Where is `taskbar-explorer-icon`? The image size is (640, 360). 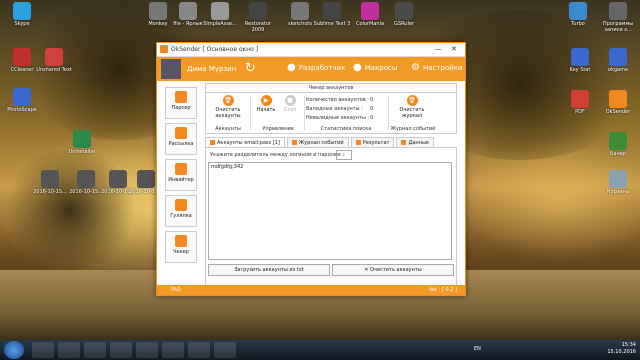 taskbar-explorer-icon is located at coordinates (43, 350).